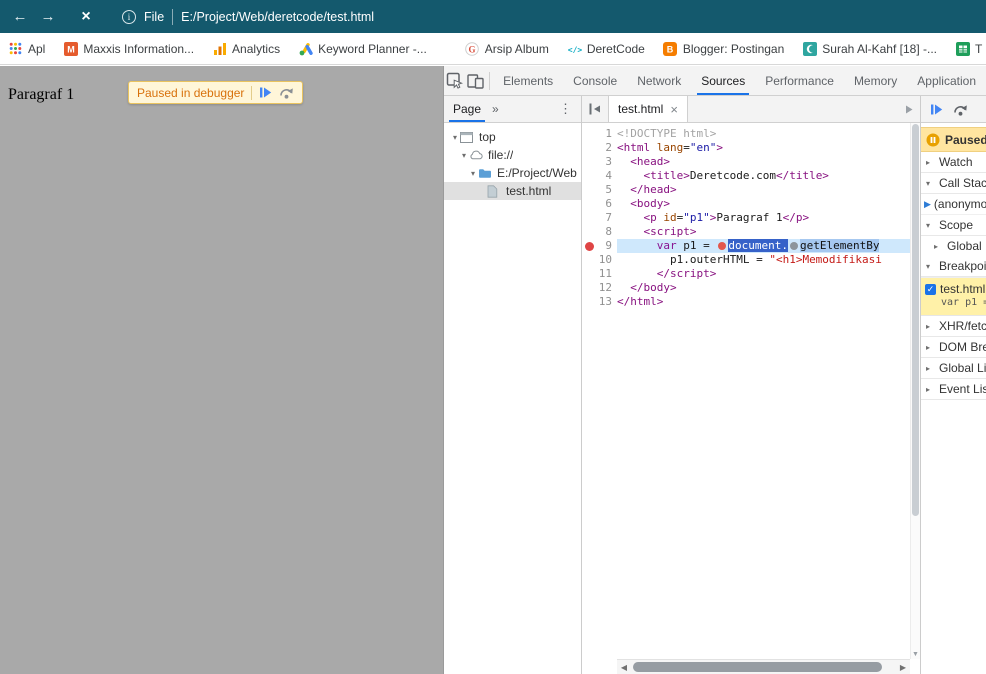 The image size is (986, 674). What do you see at coordinates (915, 320) in the screenshot?
I see `vertical-scroll-thumb` at bounding box center [915, 320].